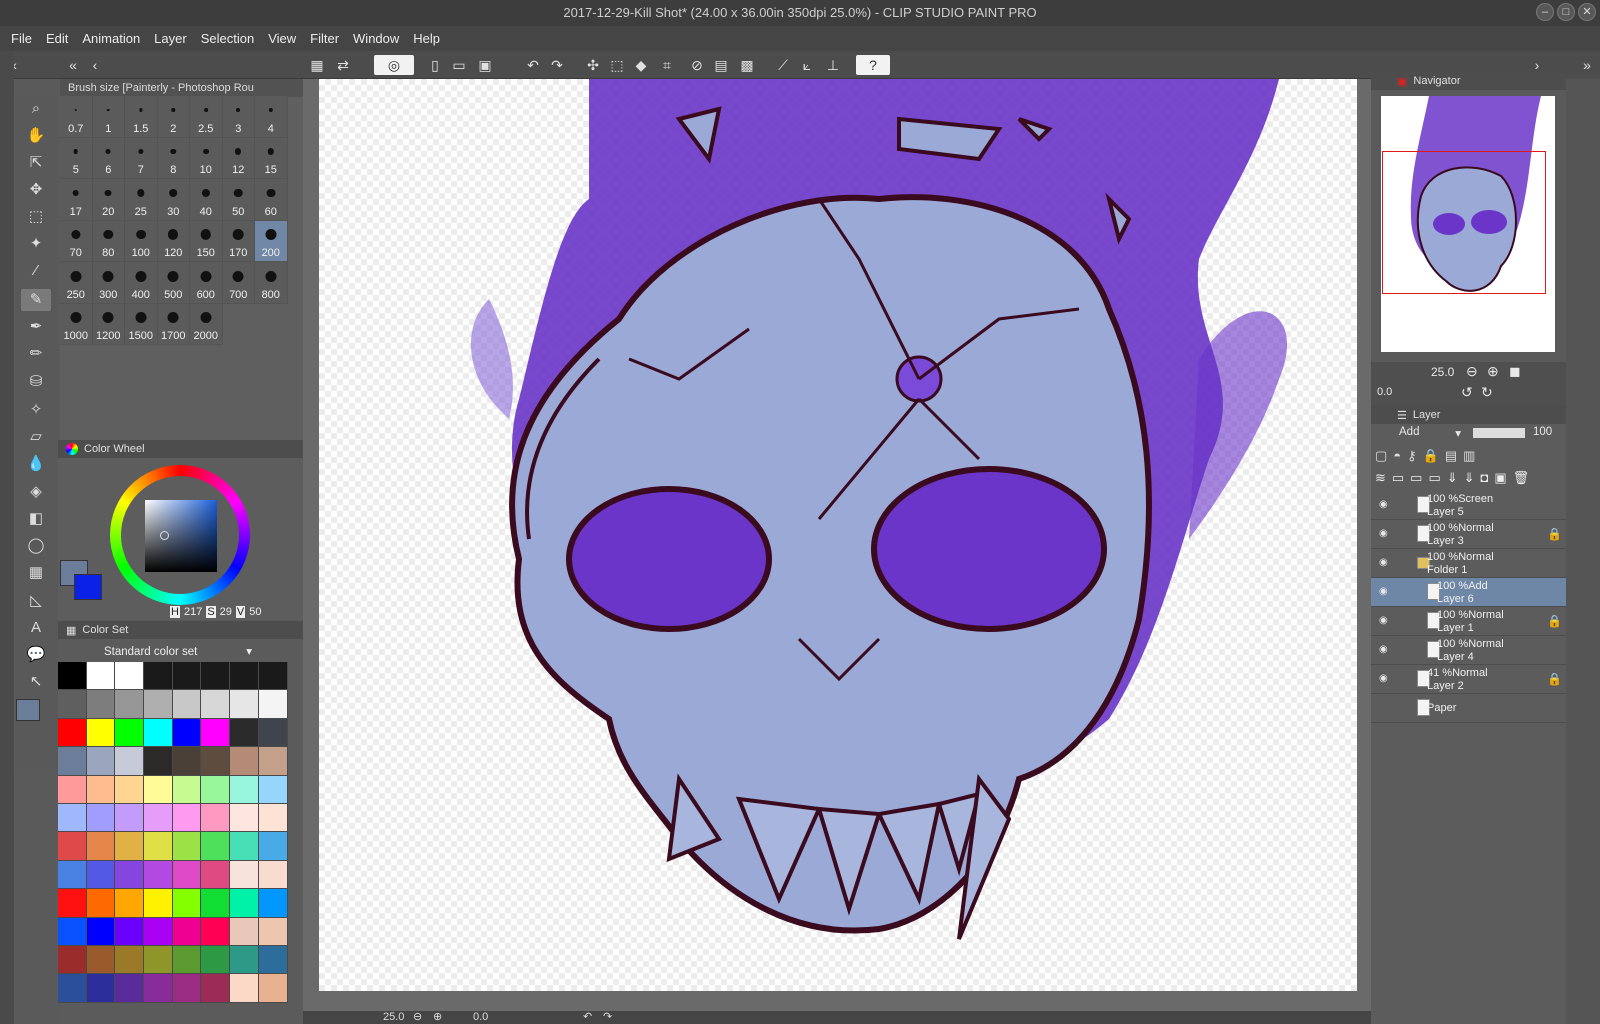 The width and height of the screenshot is (1600, 1024). I want to click on balloon-icon: 💬, so click(36, 655).